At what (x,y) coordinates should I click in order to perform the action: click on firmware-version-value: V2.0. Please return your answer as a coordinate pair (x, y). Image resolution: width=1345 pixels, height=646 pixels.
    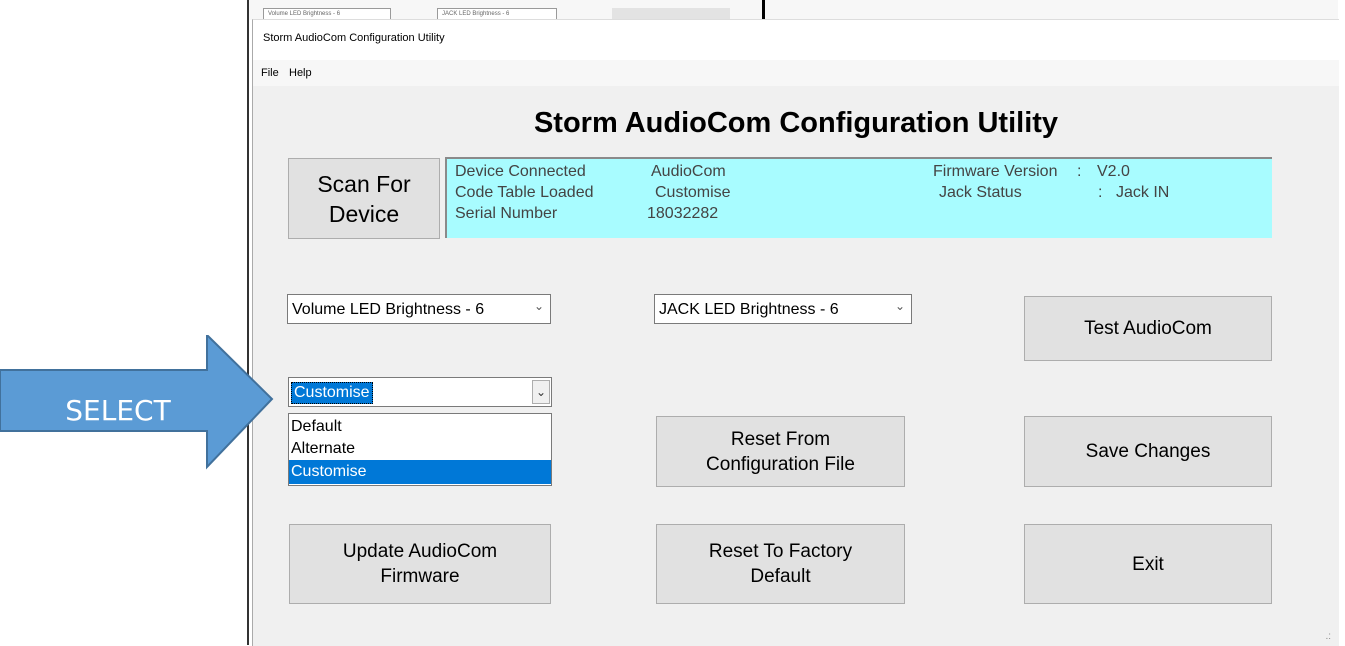
    Looking at the image, I should click on (1113, 171).